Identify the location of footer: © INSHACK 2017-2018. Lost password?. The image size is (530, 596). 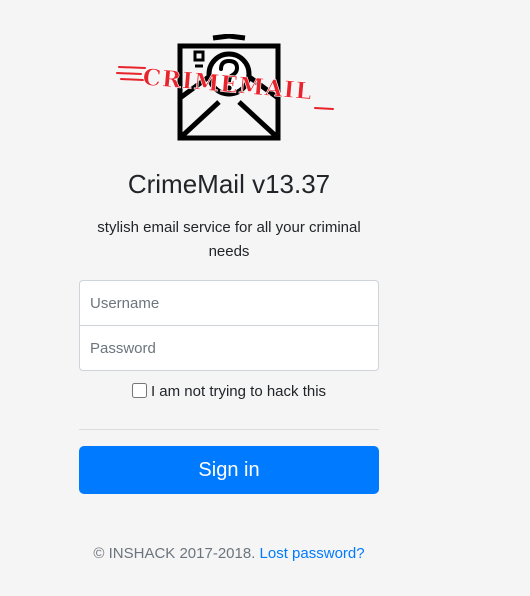
(229, 554).